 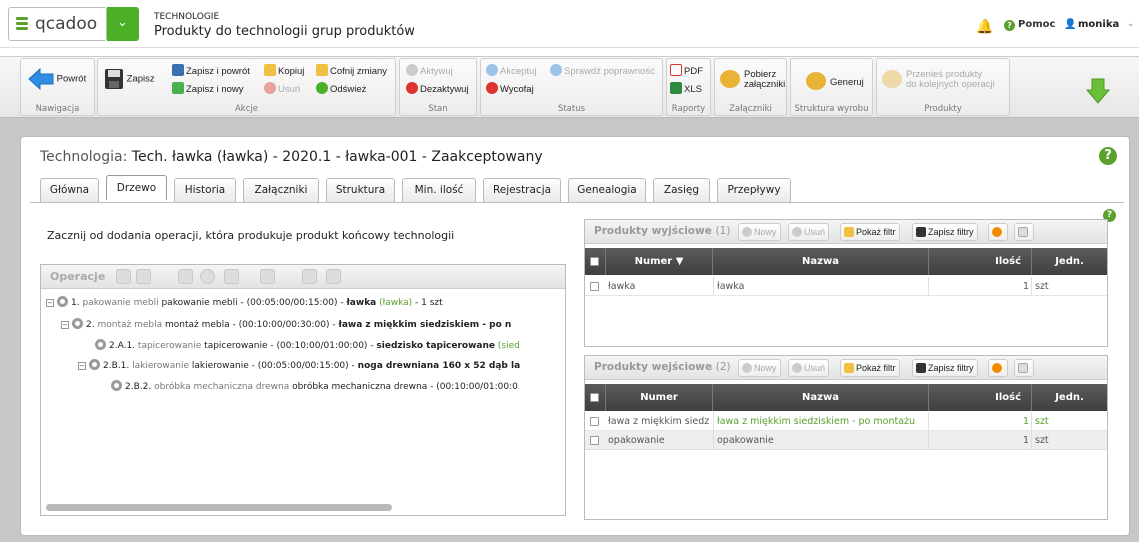 I want to click on tab-history: Historia, so click(x=205, y=190).